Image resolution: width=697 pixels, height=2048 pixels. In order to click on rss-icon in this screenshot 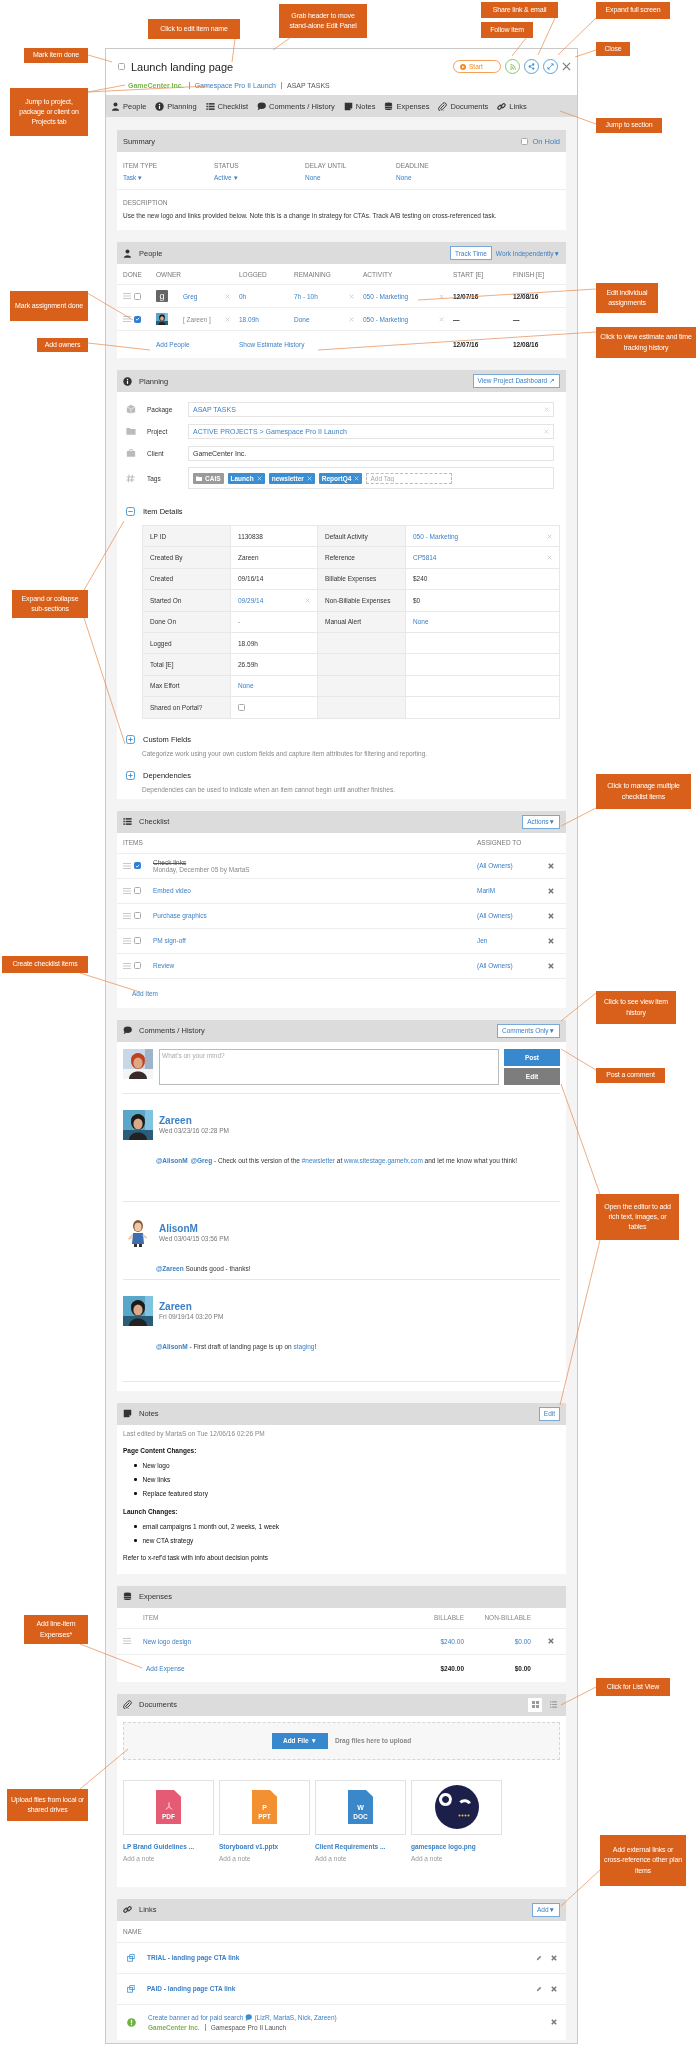, I will do `click(512, 66)`.